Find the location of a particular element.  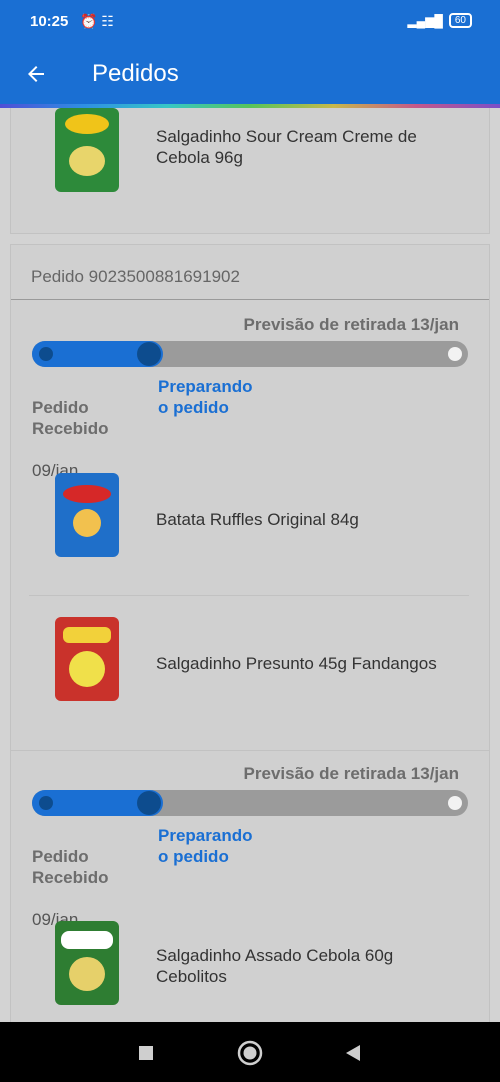

list-item: Batata Ruffles Original 84g is located at coordinates (251, 517).